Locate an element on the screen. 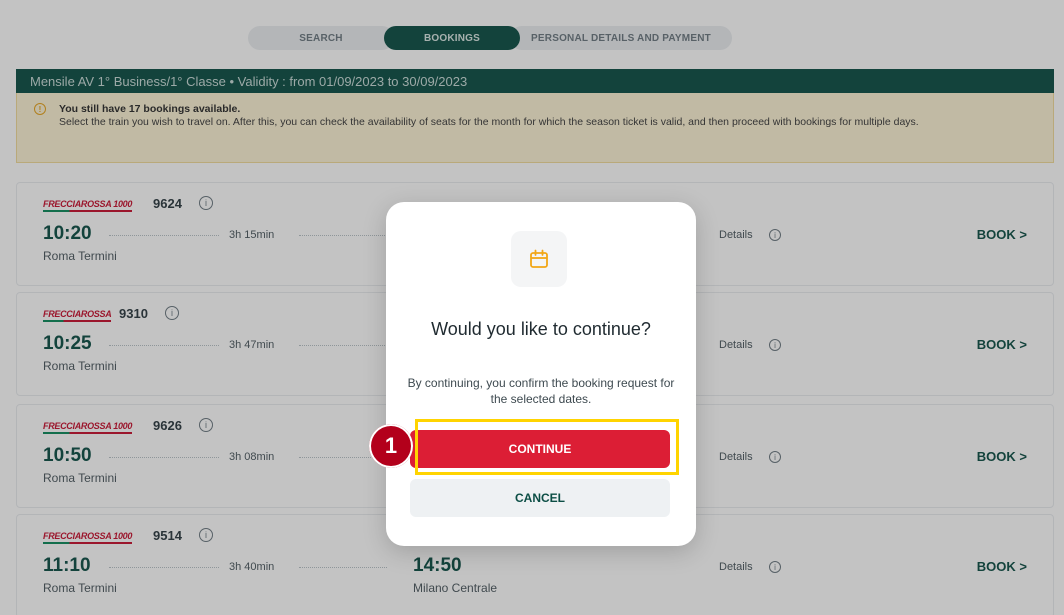 This screenshot has height=615, width=1064. cancel-button: CANCEL is located at coordinates (540, 498).